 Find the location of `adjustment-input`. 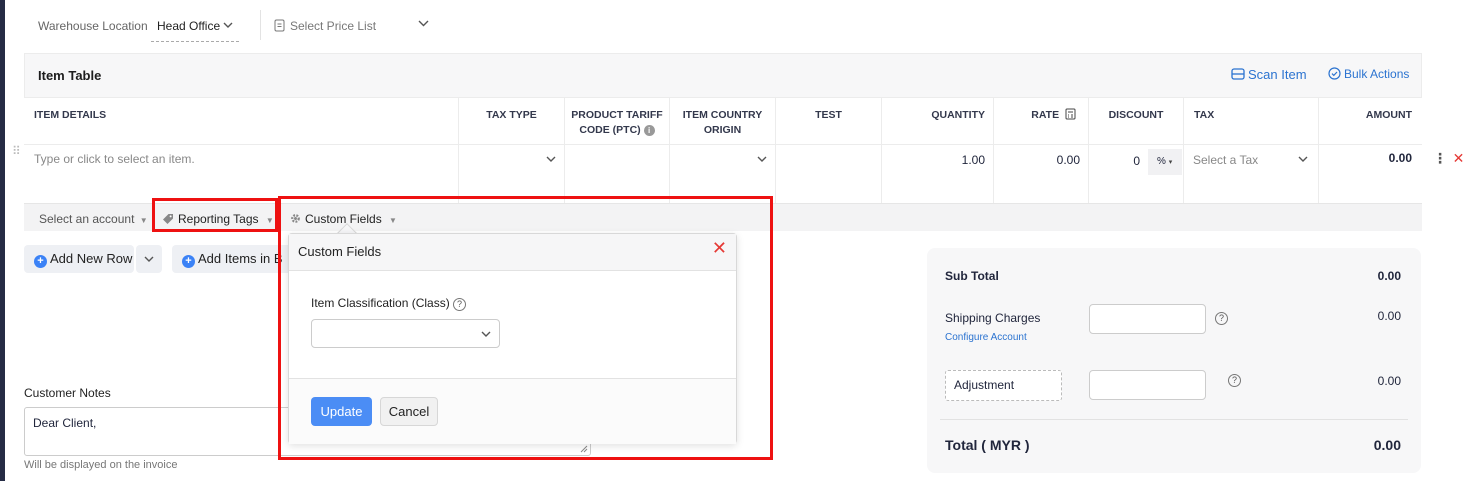

adjustment-input is located at coordinates (1147, 385).